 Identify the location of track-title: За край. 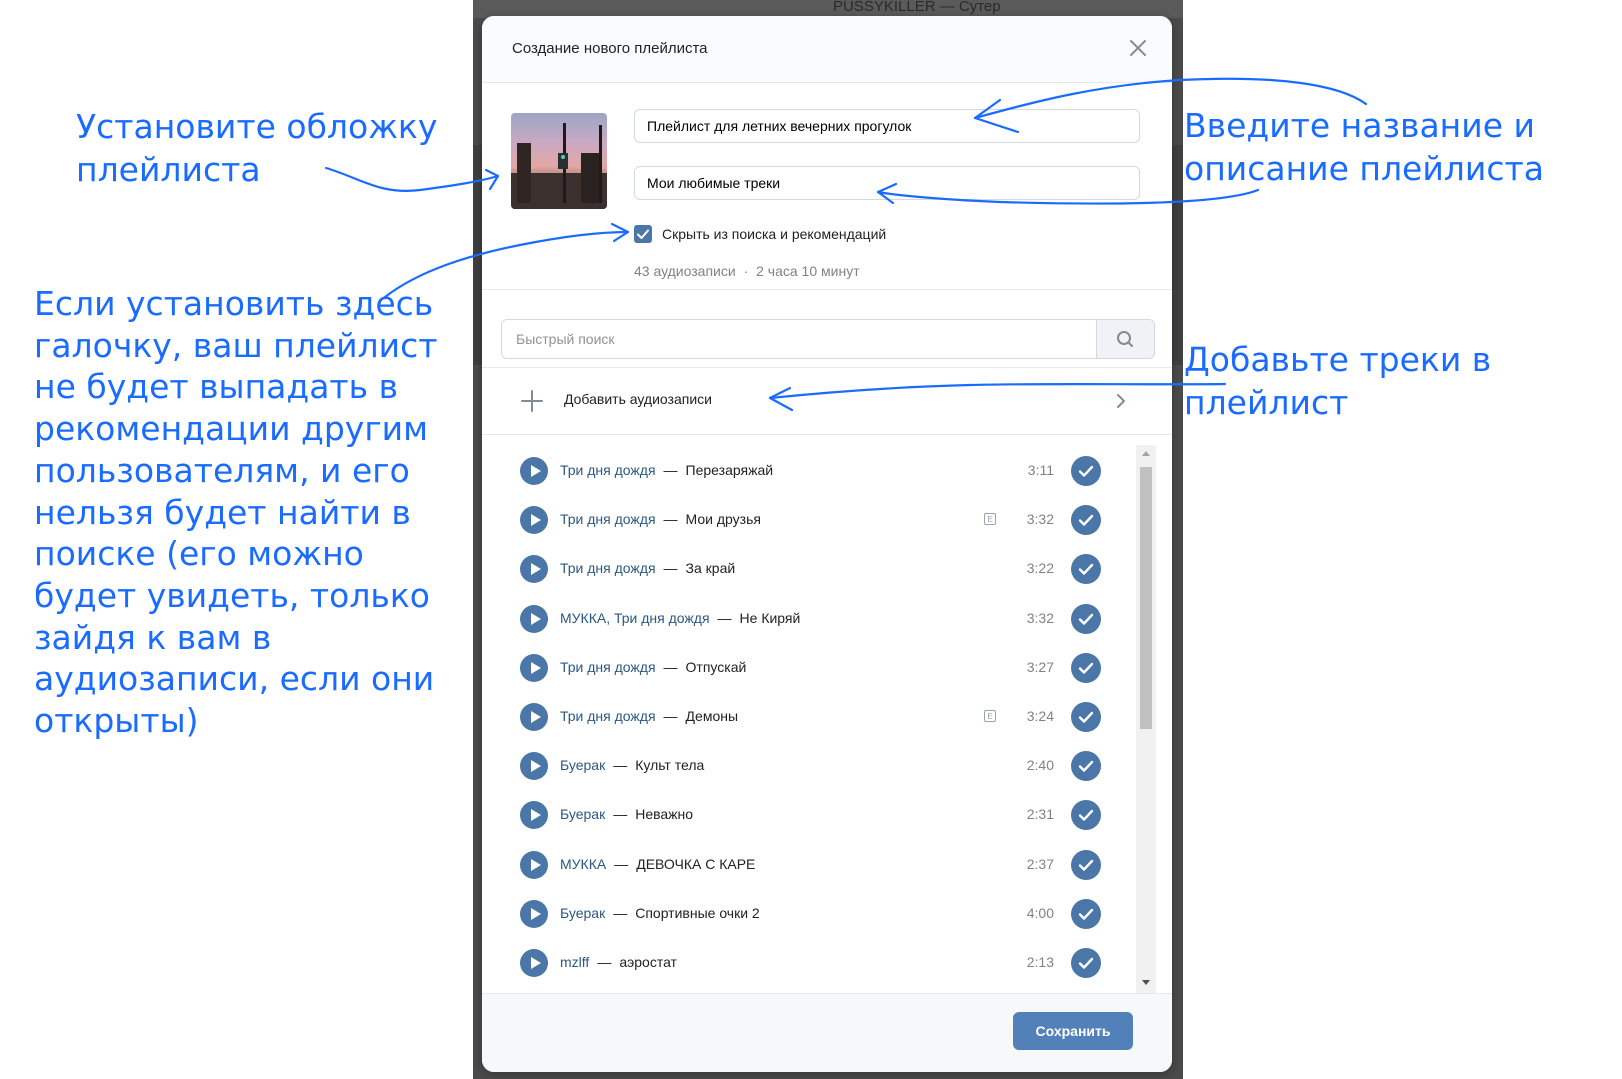
(710, 568).